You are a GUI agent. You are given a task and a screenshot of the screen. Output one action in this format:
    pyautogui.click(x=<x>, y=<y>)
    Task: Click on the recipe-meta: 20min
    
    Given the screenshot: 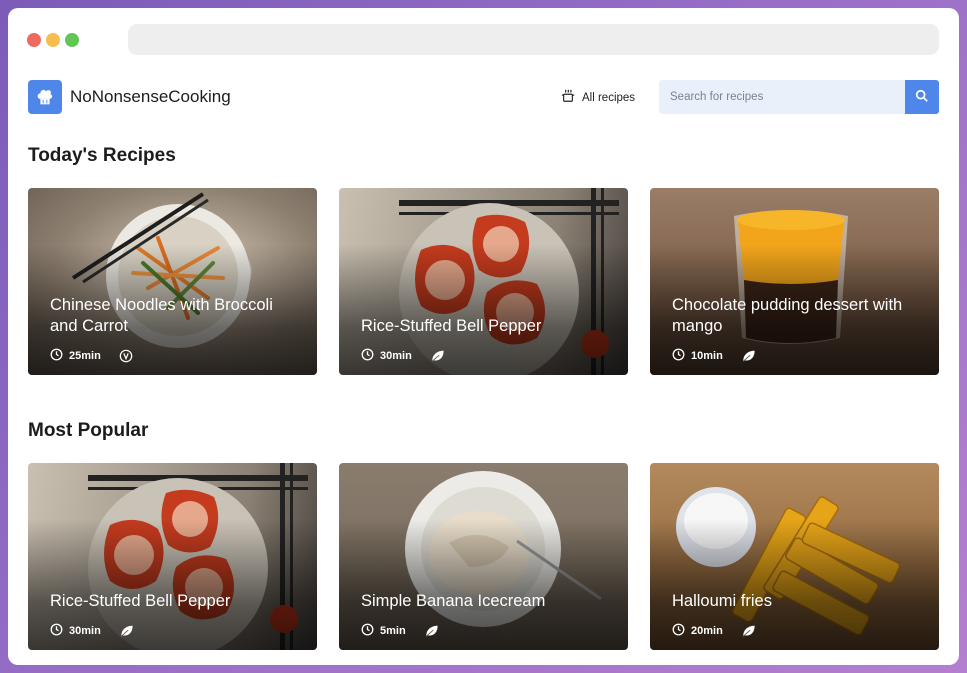 What is the action you would take?
    pyautogui.click(x=714, y=631)
    